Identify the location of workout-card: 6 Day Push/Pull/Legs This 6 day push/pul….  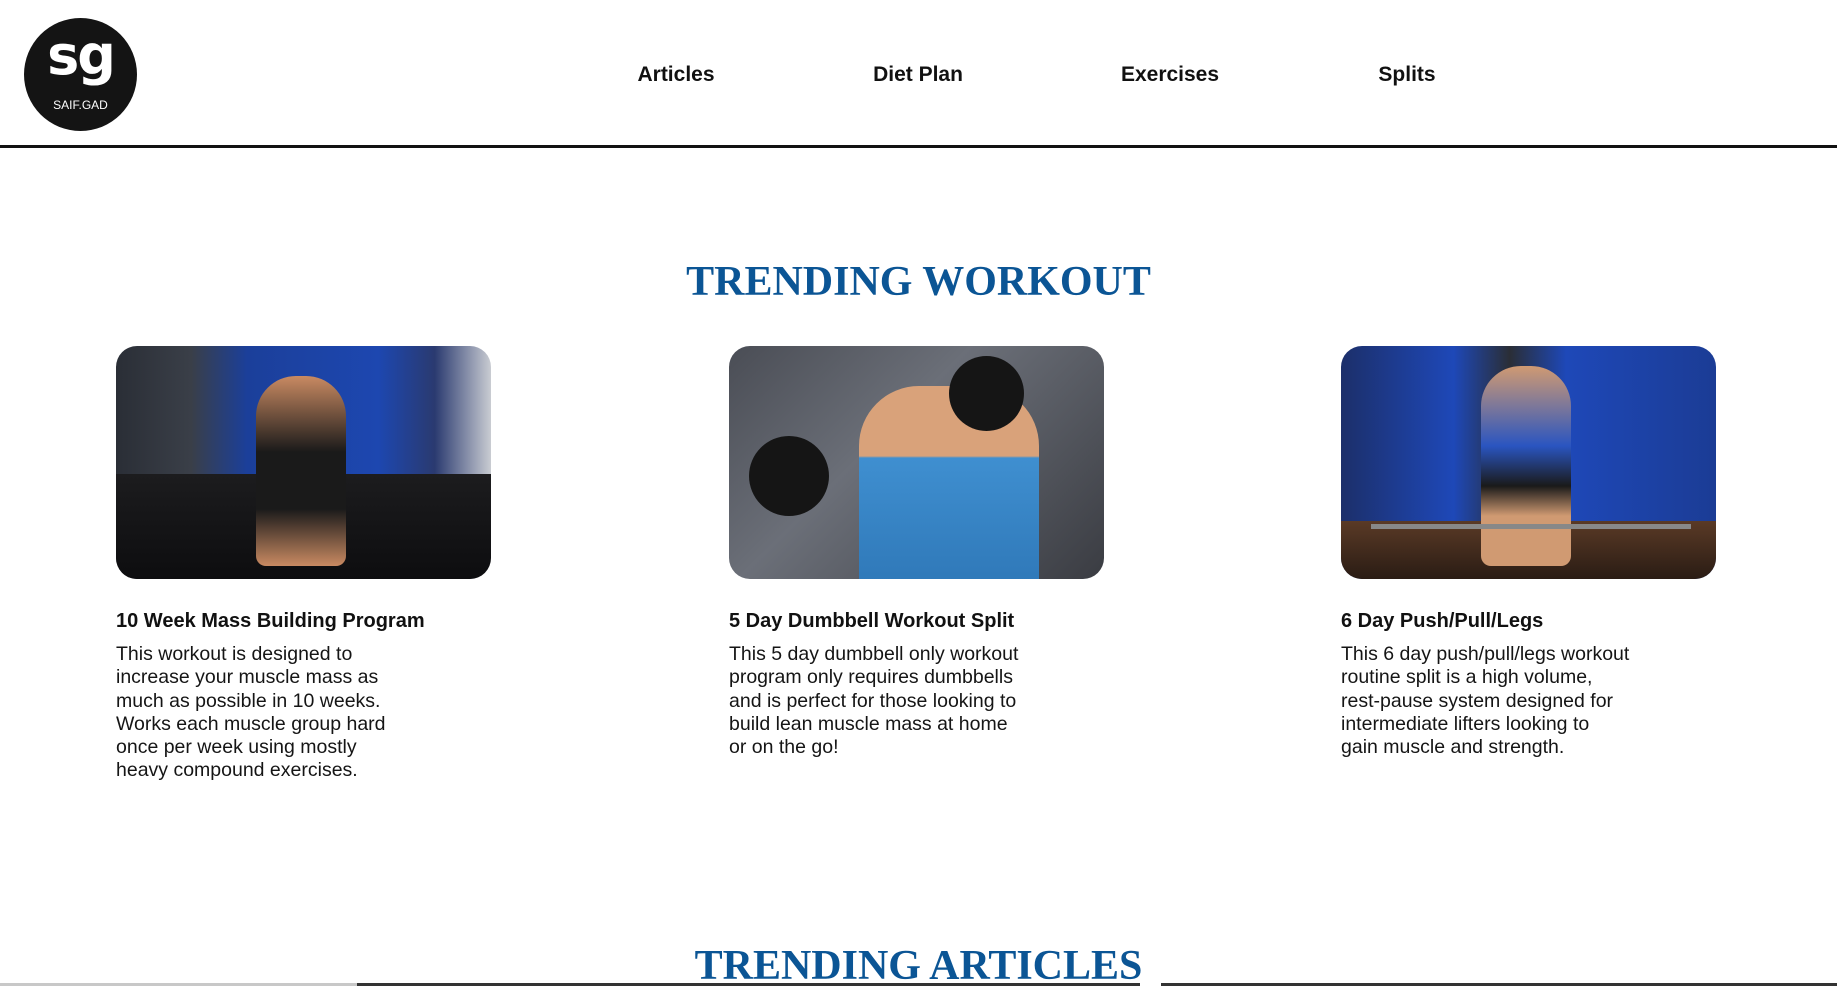
(1531, 552).